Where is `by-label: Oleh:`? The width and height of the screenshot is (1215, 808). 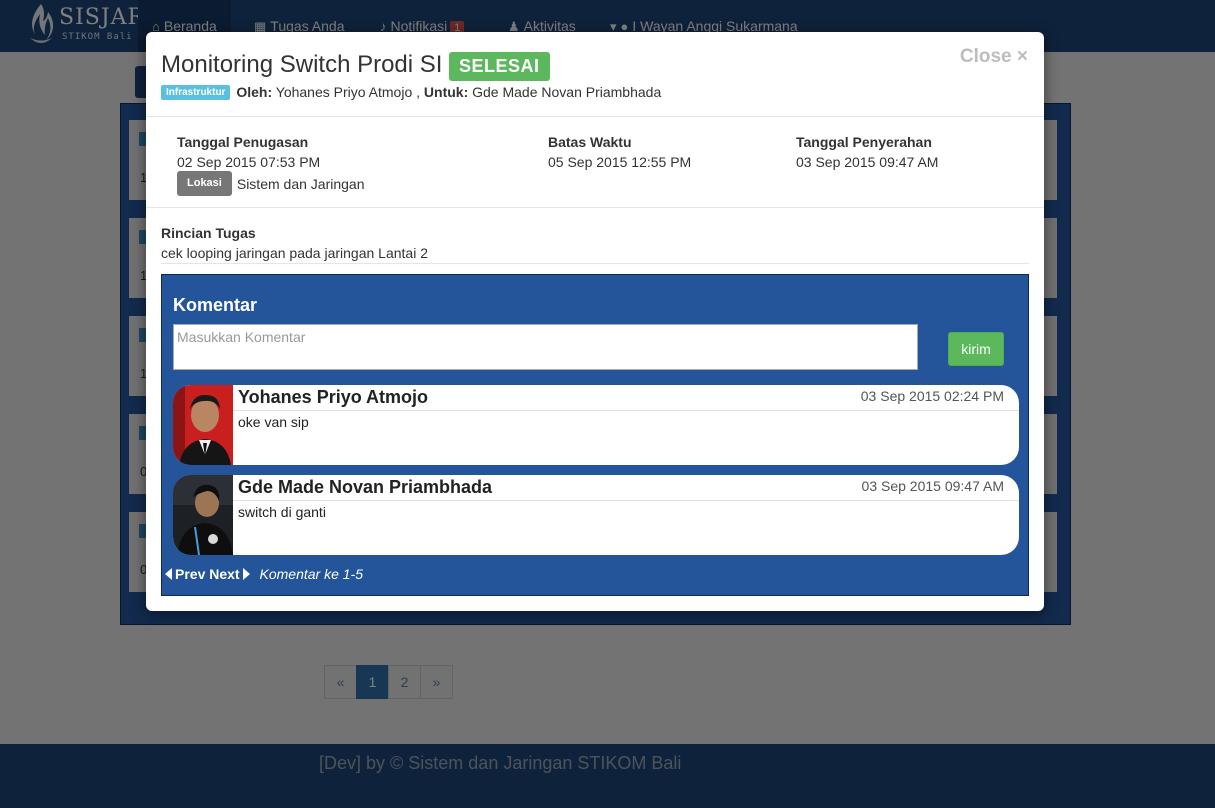
by-label: Oleh: is located at coordinates (254, 92).